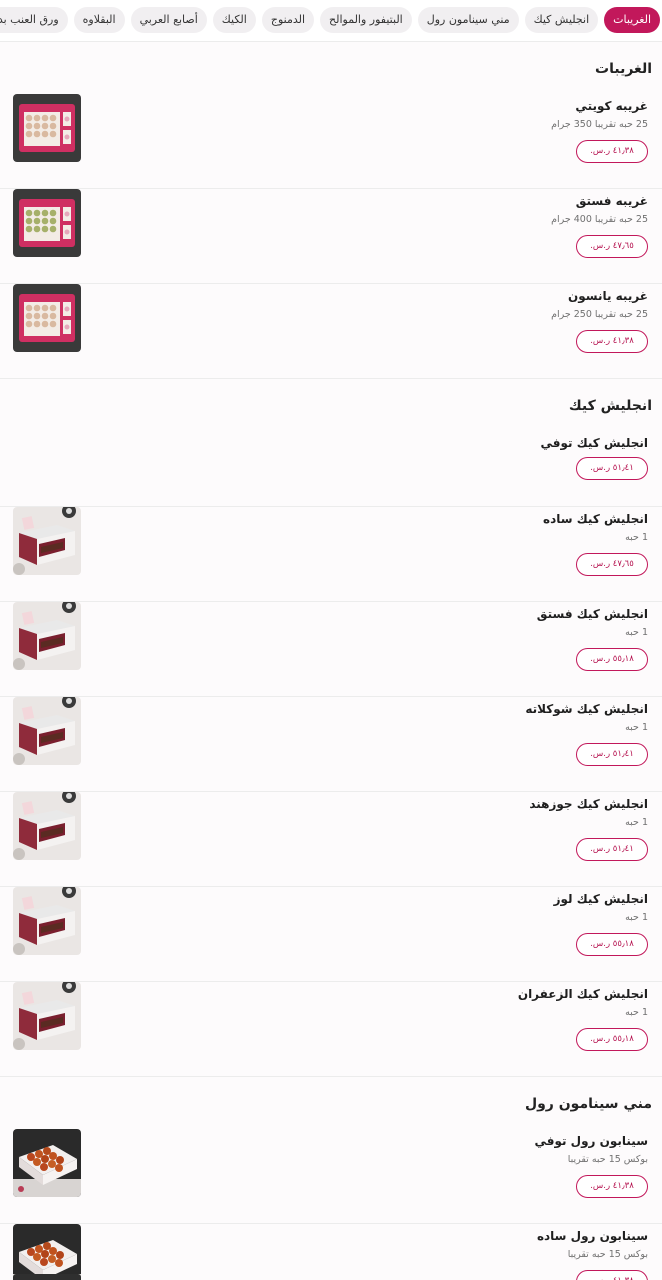  What do you see at coordinates (592, 1236) in the screenshot?
I see `product-name: سينابون رول ساده` at bounding box center [592, 1236].